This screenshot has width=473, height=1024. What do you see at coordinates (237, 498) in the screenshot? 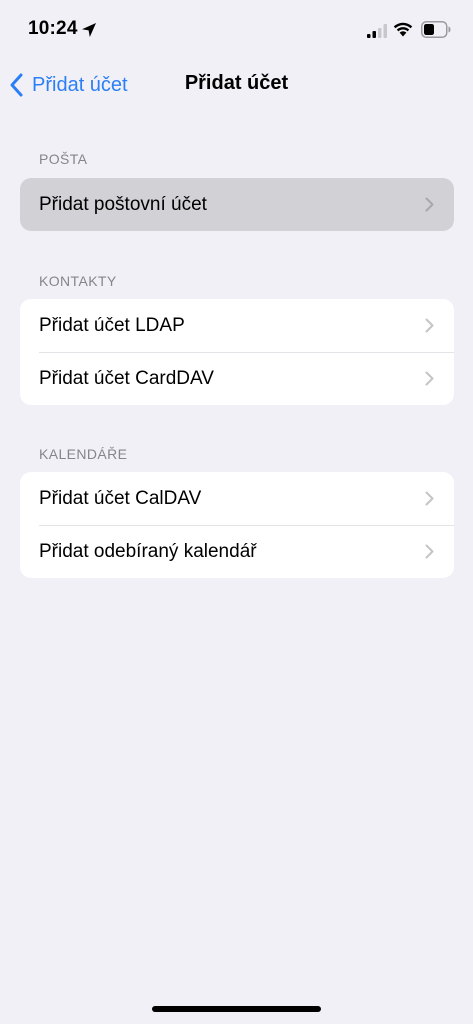
I see `row-add-caldav-account: Přidat účet CalDAV` at bounding box center [237, 498].